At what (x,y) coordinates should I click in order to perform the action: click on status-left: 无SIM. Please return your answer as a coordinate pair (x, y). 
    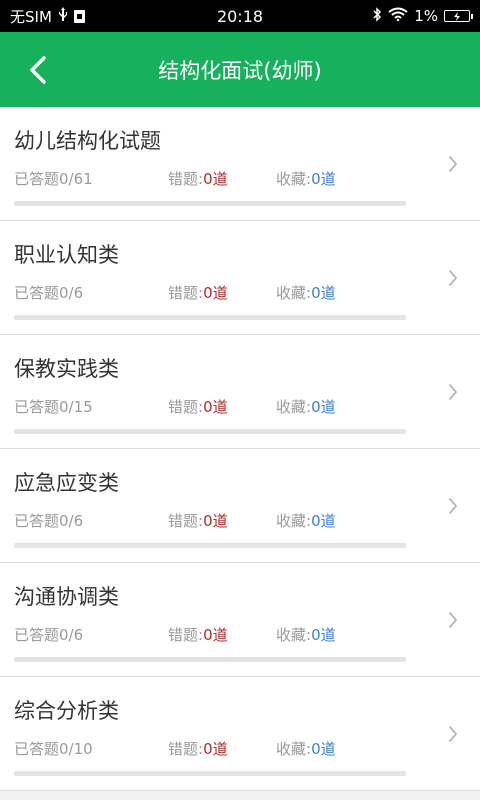
    Looking at the image, I should click on (47, 16).